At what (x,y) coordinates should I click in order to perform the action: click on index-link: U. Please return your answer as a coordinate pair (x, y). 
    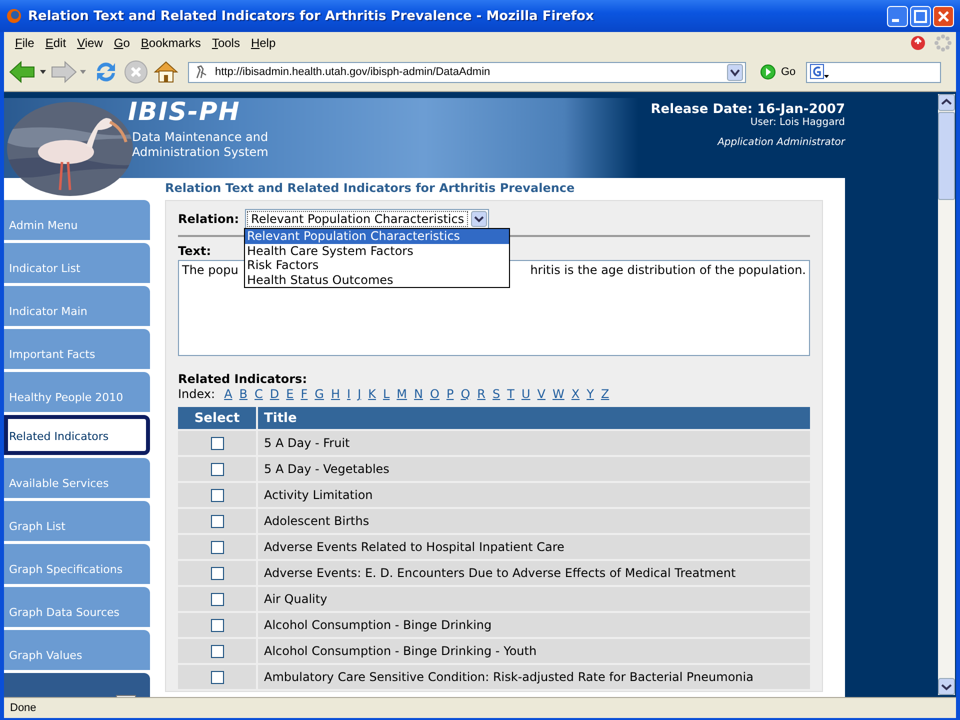
    Looking at the image, I should click on (526, 394).